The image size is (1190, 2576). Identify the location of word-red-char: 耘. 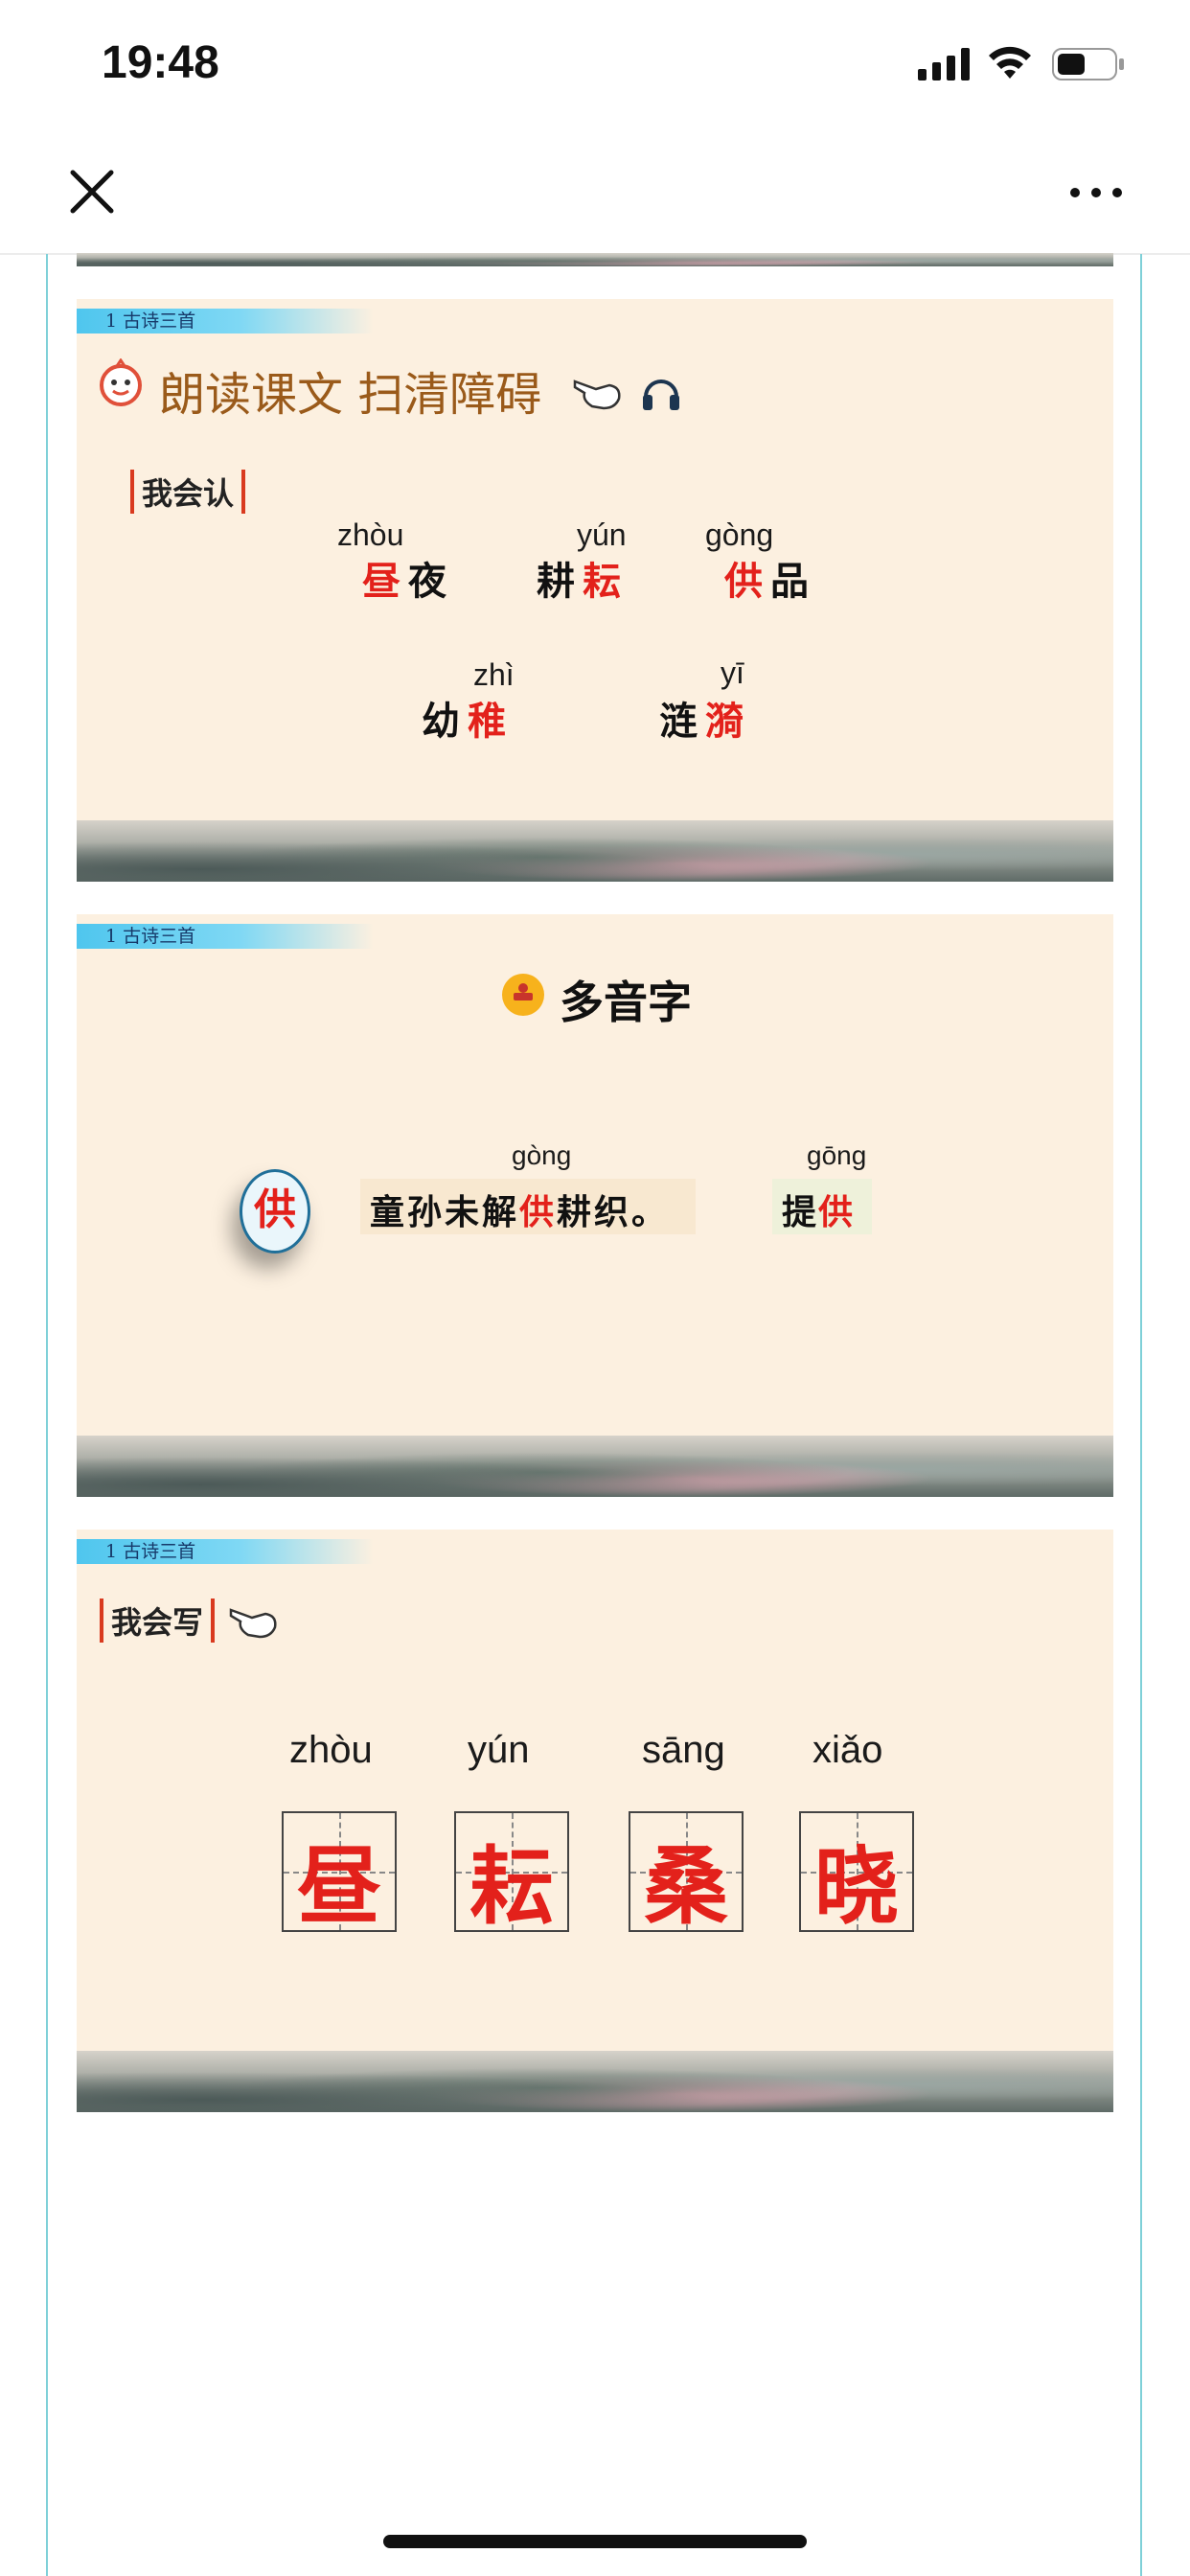
(606, 581).